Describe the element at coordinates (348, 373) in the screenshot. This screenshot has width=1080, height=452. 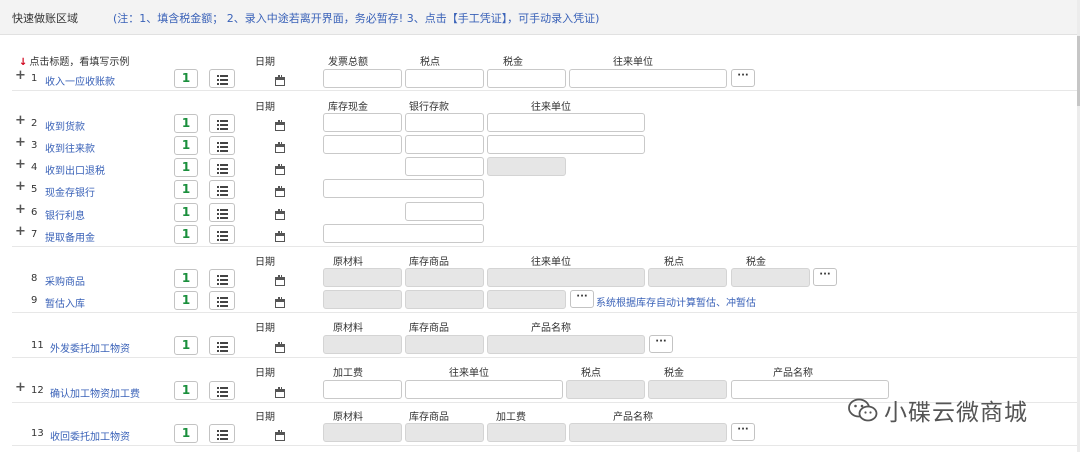
I see `col-processing-fee: 加工费` at that location.